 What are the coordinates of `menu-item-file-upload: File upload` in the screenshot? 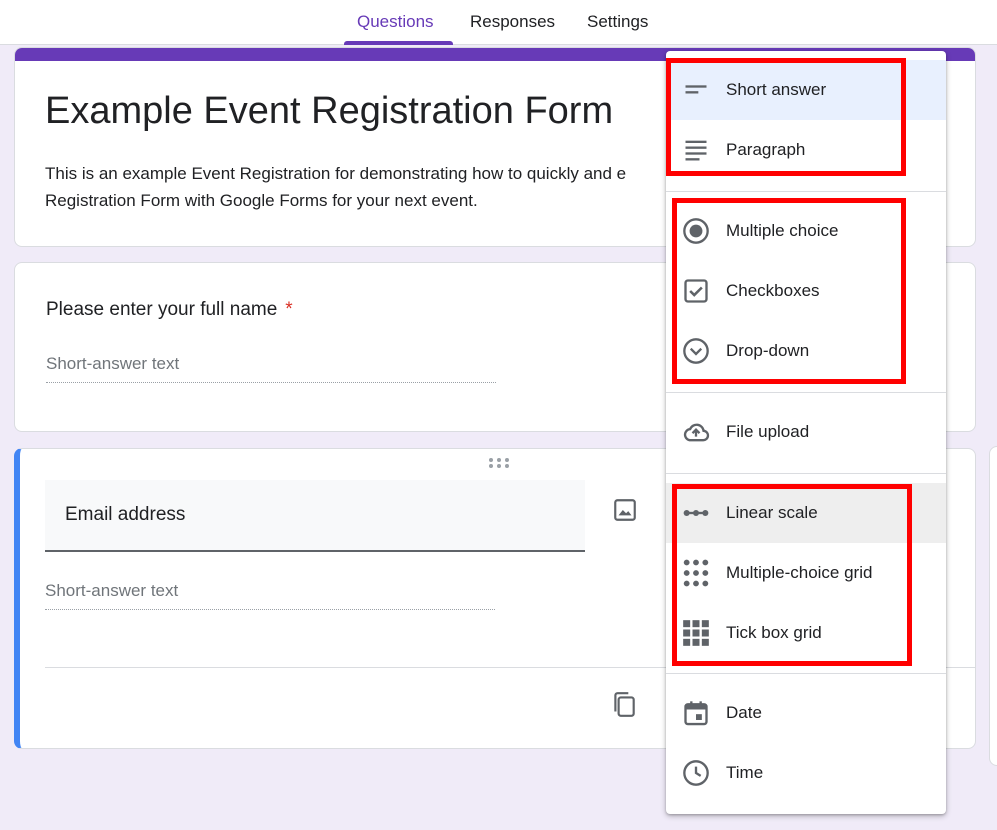 It's located at (806, 432).